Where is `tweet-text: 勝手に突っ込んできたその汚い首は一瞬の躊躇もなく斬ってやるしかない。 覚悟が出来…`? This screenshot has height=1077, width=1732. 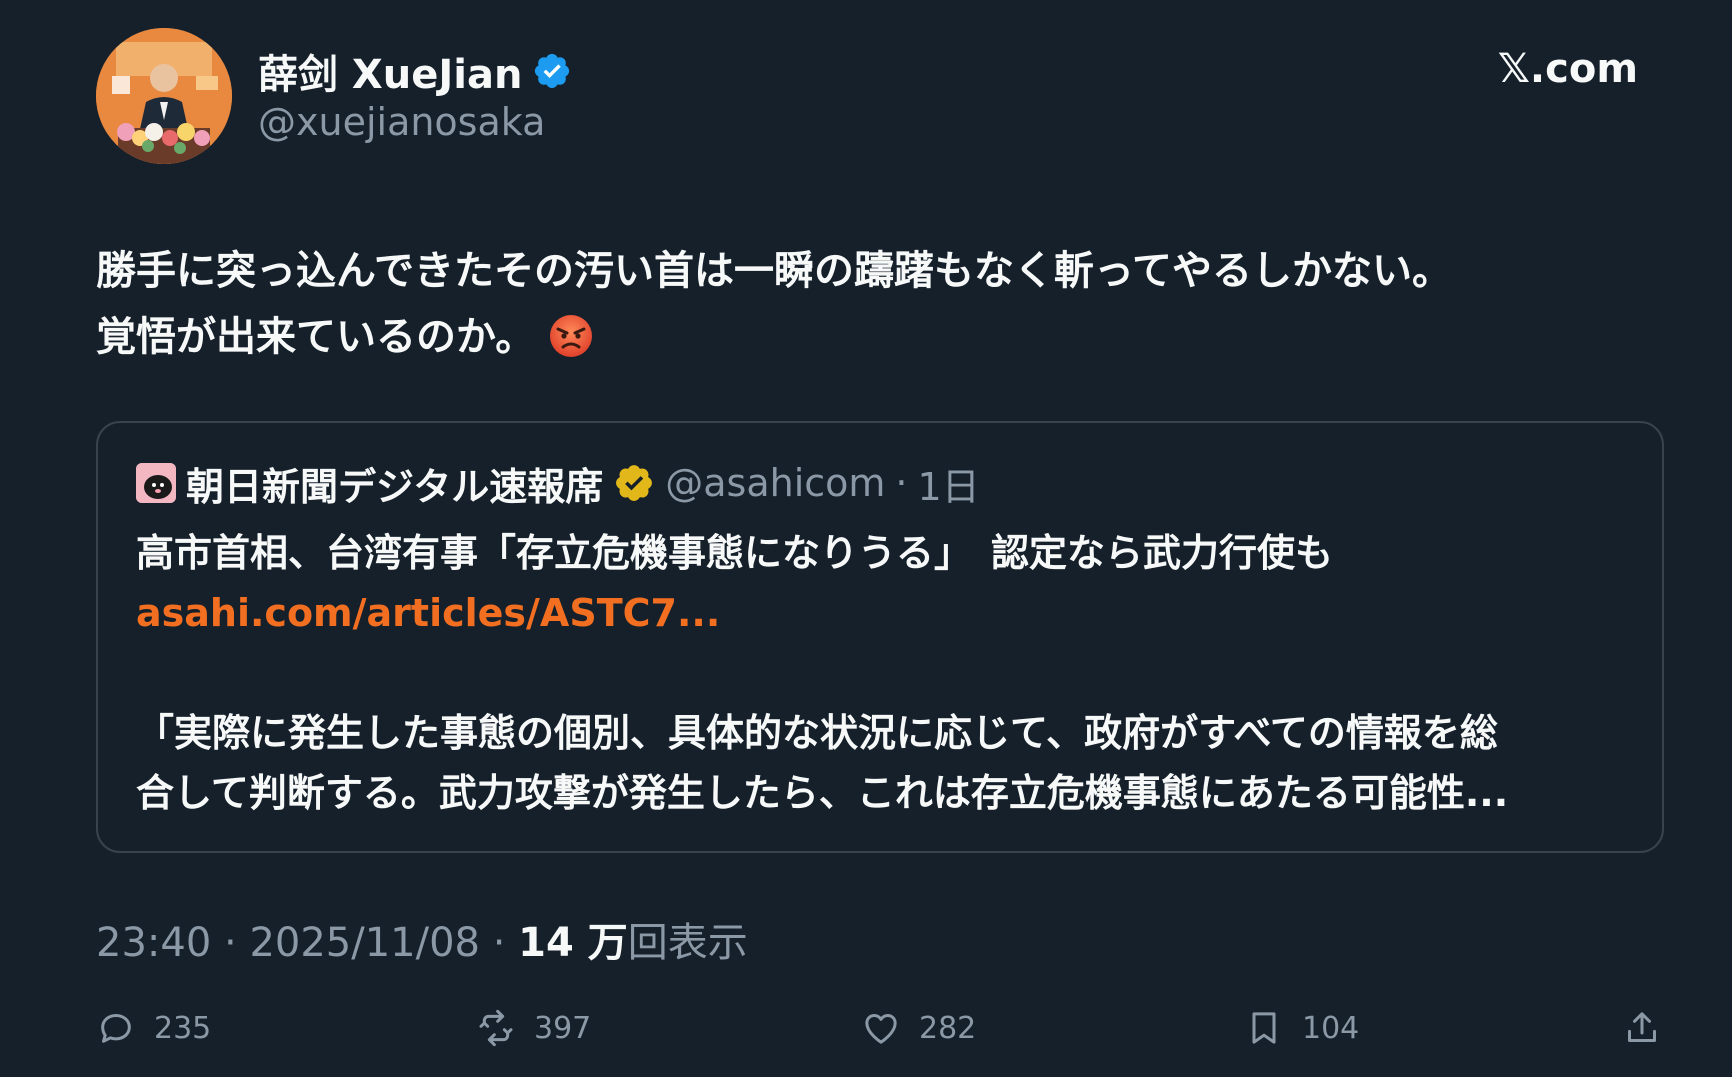
tweet-text: 勝手に突っ込んできたその汚い首は一瞬の躊躇もなく斬ってやるしかない。 覚悟が出来… is located at coordinates (876, 304).